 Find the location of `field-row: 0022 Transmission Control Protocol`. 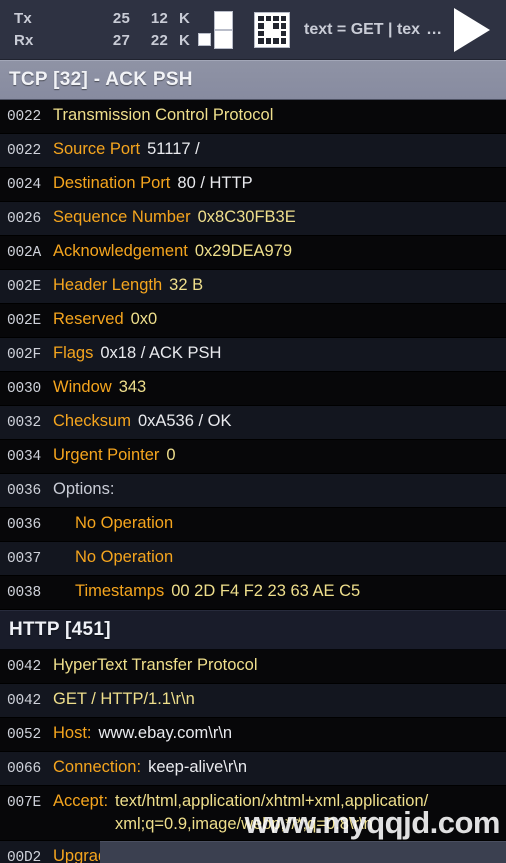

field-row: 0022 Transmission Control Protocol is located at coordinates (253, 117).